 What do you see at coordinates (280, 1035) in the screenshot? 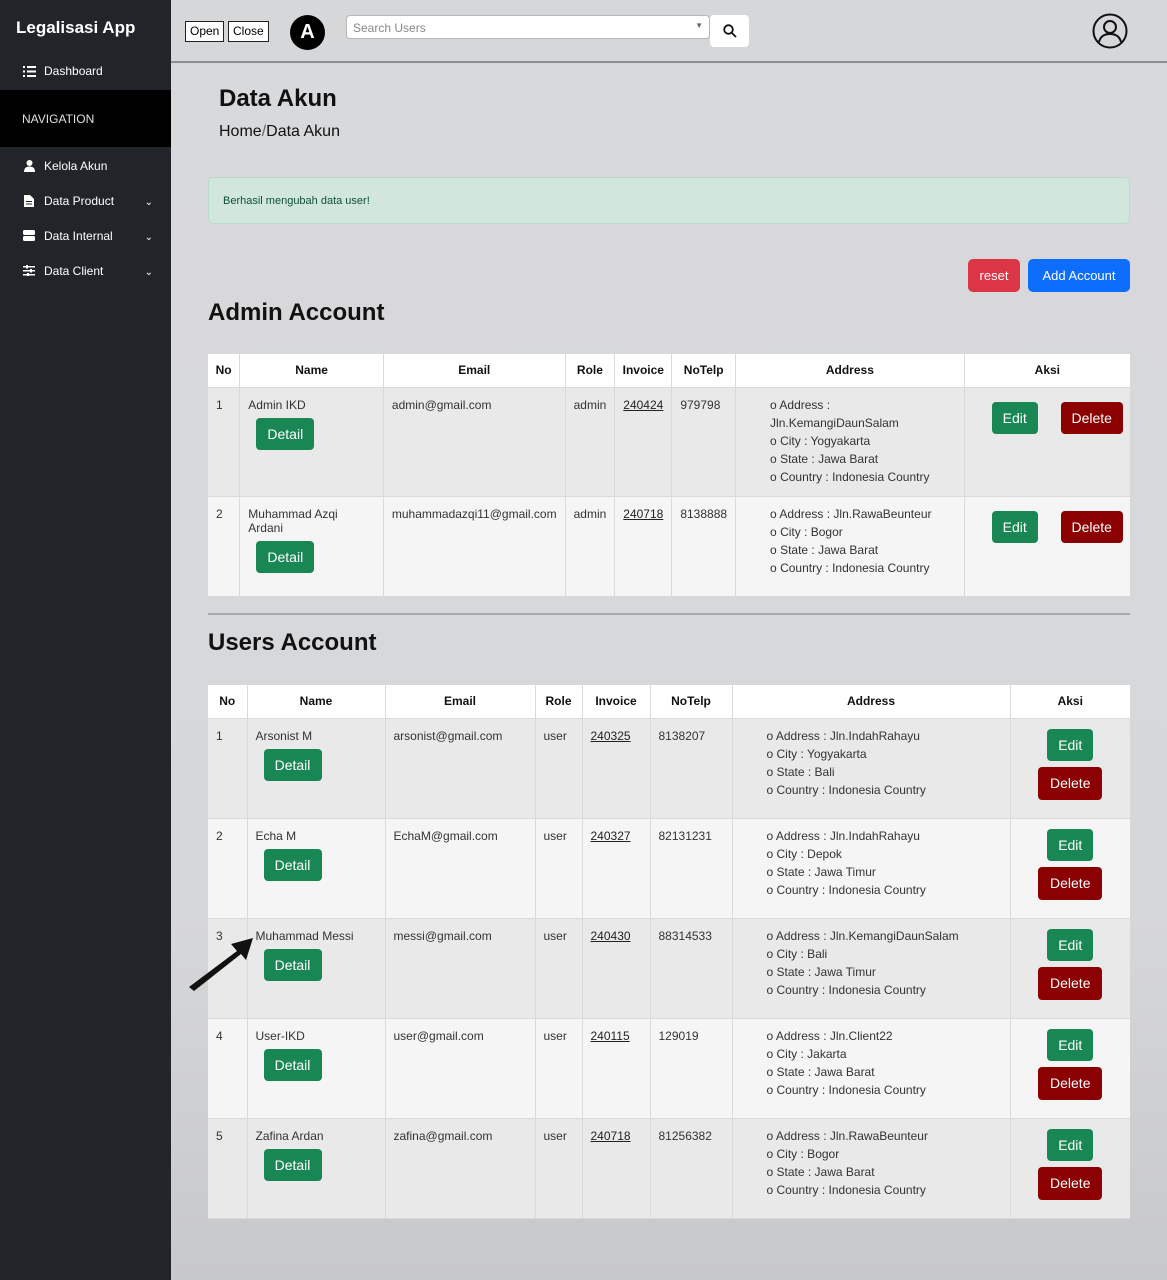
I see `user-name: User-IKD` at bounding box center [280, 1035].